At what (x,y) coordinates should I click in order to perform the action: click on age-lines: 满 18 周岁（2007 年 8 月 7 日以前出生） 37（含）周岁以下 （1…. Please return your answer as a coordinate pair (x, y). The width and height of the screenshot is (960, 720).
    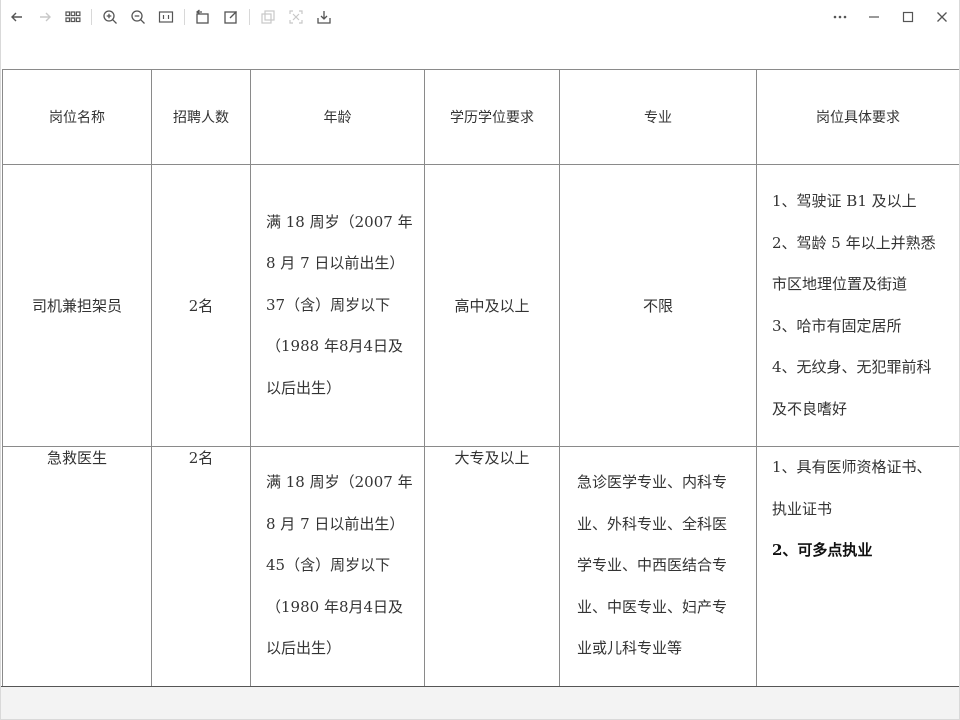
    Looking at the image, I should click on (337, 306).